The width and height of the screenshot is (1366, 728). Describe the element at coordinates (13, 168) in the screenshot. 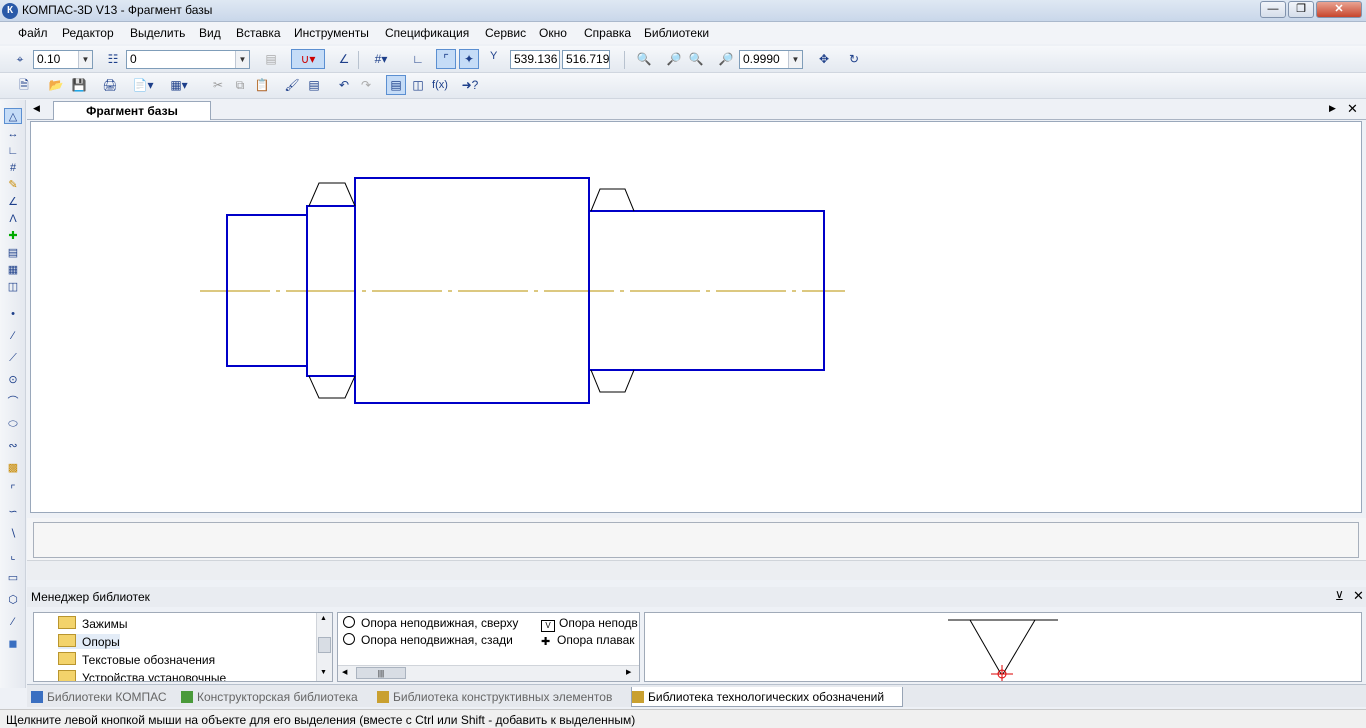

I see `edit-icon: #` at that location.